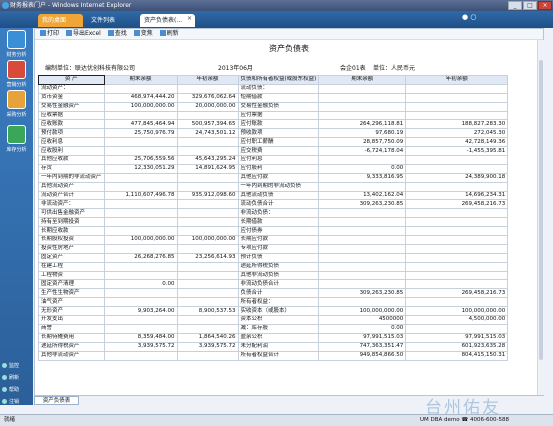 This screenshot has height=426, width=553. Describe the element at coordinates (10, 420) in the screenshot. I see `status-text: 就绪` at that location.